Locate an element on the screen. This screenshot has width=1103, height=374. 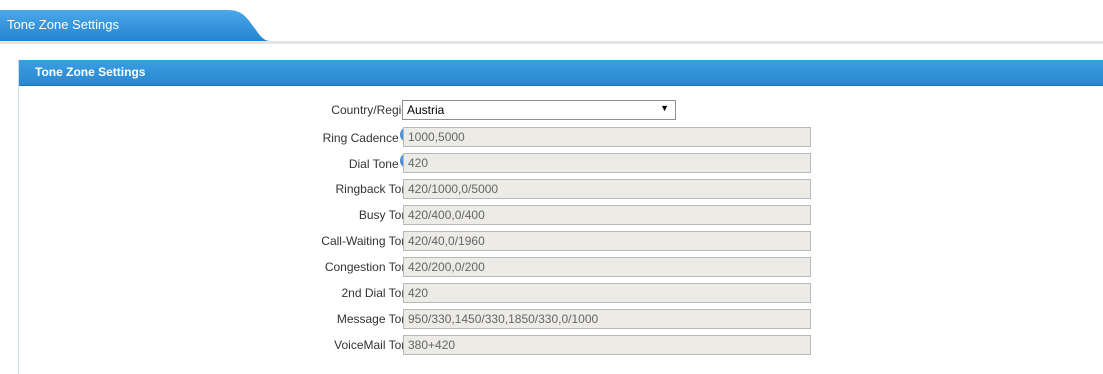
form-row: Busy Tone: 420/400,0/400 is located at coordinates (561, 216).